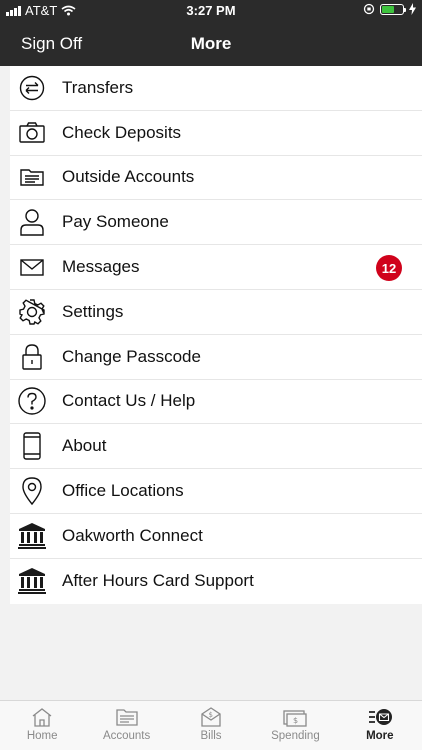 This screenshot has height=750, width=422. Describe the element at coordinates (128, 177) in the screenshot. I see `menu-item-label: Outside Accounts` at that location.